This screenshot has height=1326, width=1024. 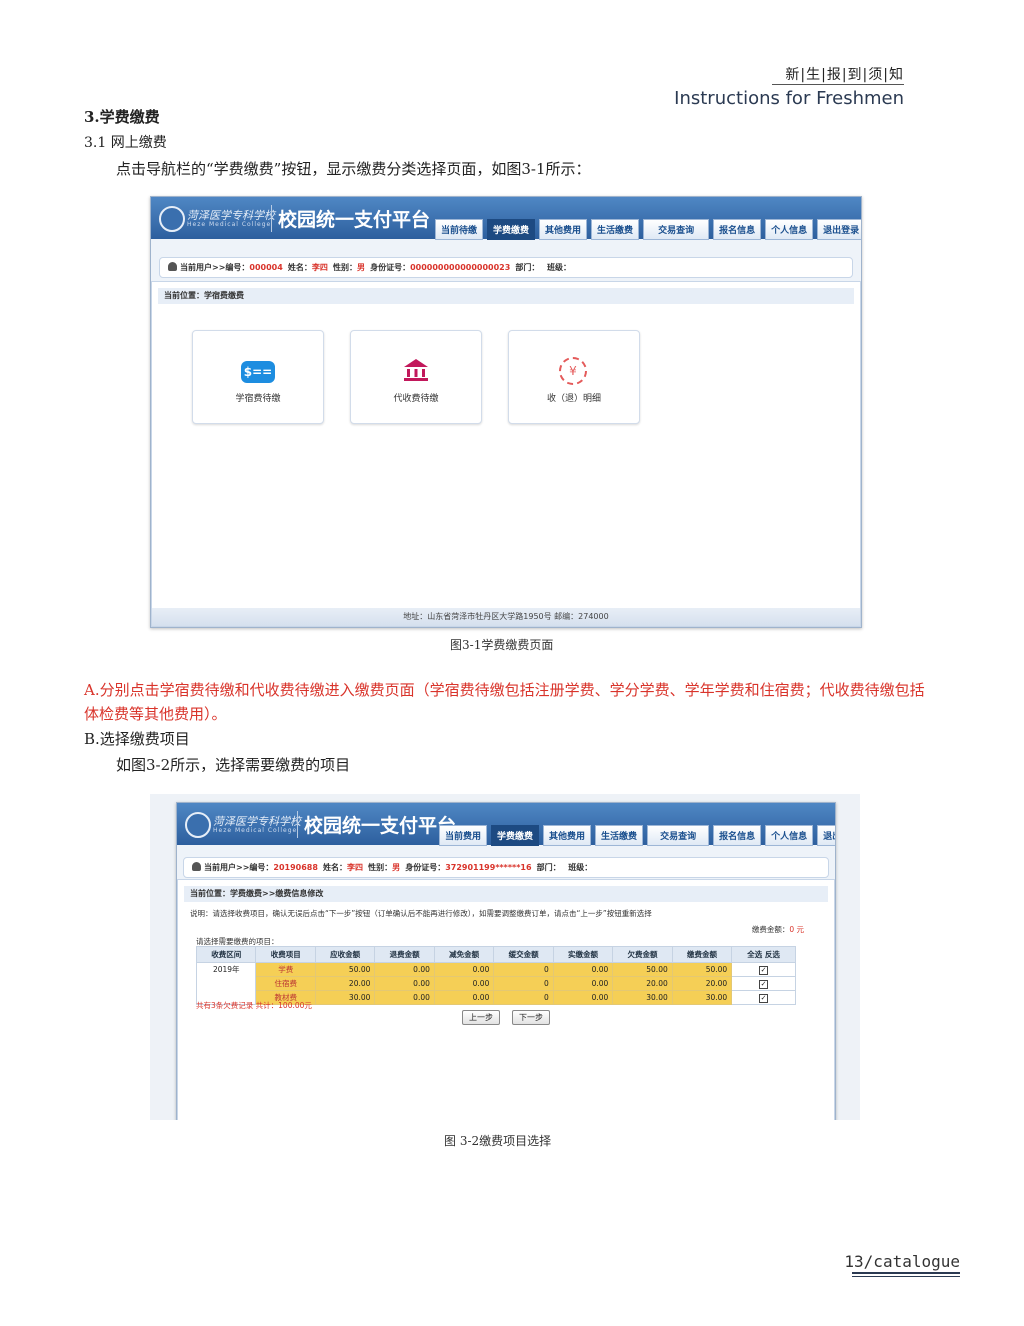 I want to click on main-nav: 当前费用 学费缴费 其他费用 生活缴费 交易查询 报名信息 个人信息 退出登录, so click(x=637, y=835).